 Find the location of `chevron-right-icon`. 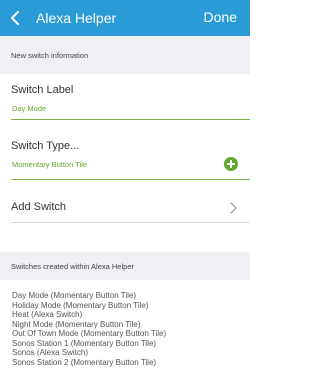

chevron-right-icon is located at coordinates (233, 208).